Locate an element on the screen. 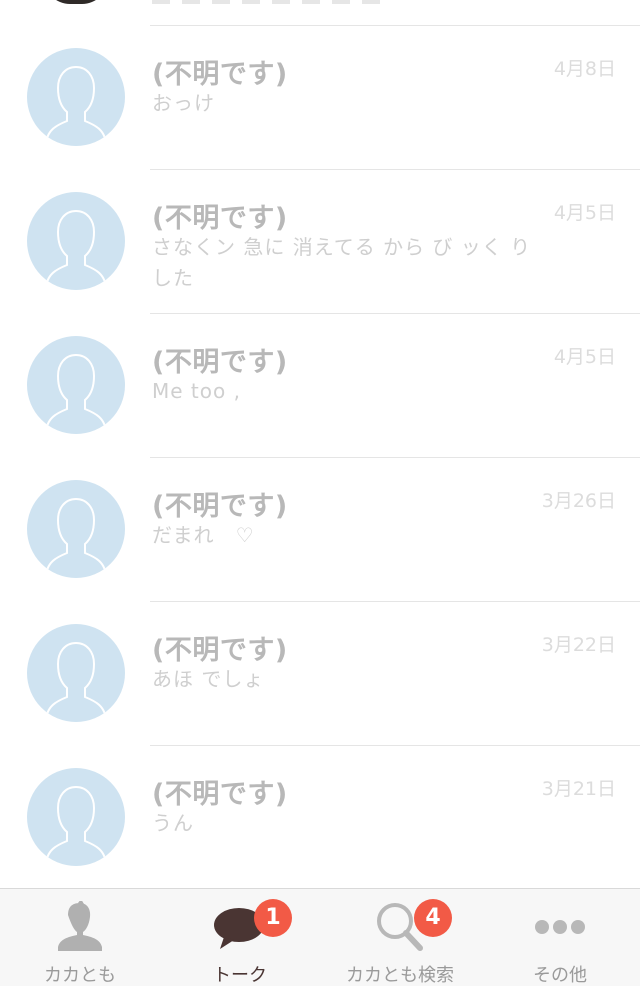  tab-label: カカとも is located at coordinates (80, 975).